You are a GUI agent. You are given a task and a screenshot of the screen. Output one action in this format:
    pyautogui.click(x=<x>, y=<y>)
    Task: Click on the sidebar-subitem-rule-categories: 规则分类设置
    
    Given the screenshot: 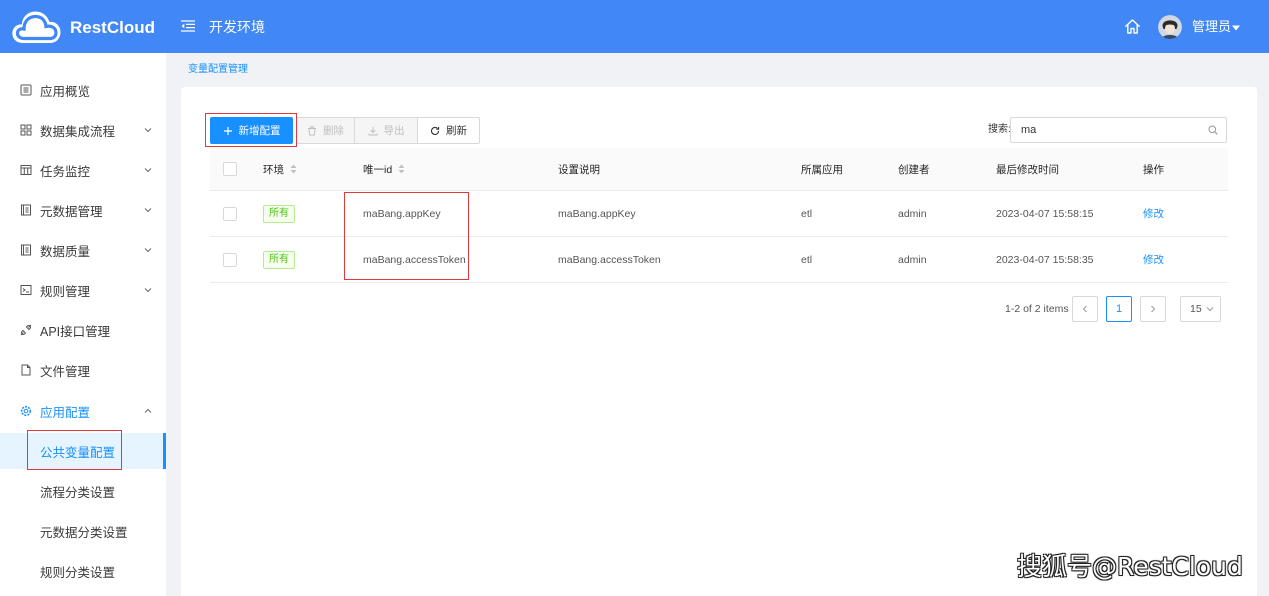 What is the action you would take?
    pyautogui.click(x=83, y=571)
    